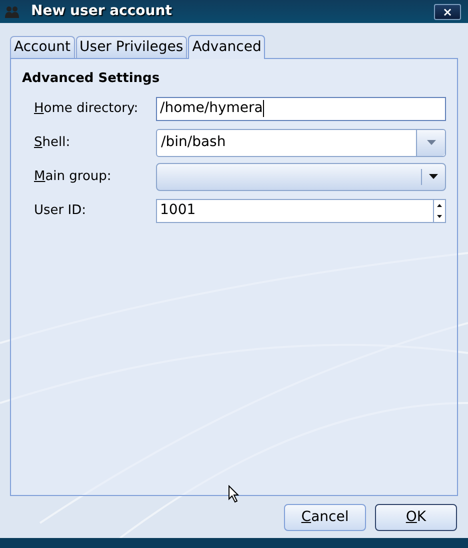 The height and width of the screenshot is (548, 468). I want to click on mouse-pointer-icon, so click(234, 494).